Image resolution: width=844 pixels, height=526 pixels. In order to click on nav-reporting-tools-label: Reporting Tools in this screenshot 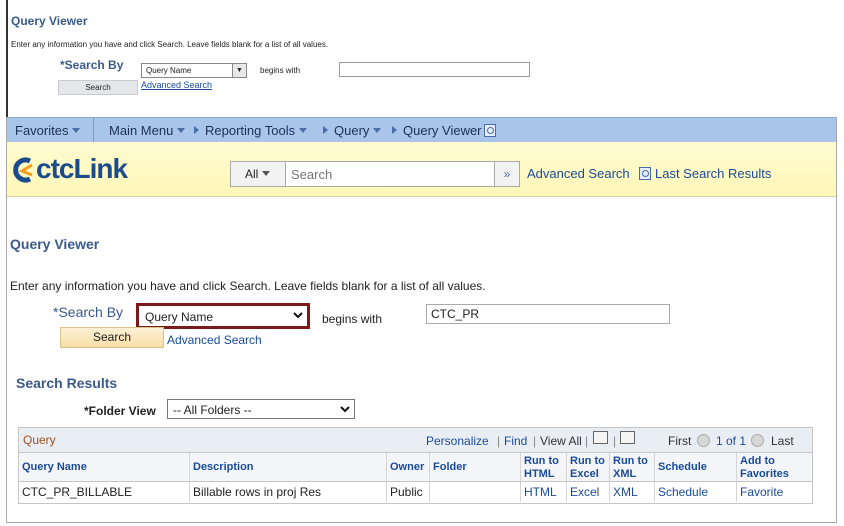, I will do `click(250, 130)`.